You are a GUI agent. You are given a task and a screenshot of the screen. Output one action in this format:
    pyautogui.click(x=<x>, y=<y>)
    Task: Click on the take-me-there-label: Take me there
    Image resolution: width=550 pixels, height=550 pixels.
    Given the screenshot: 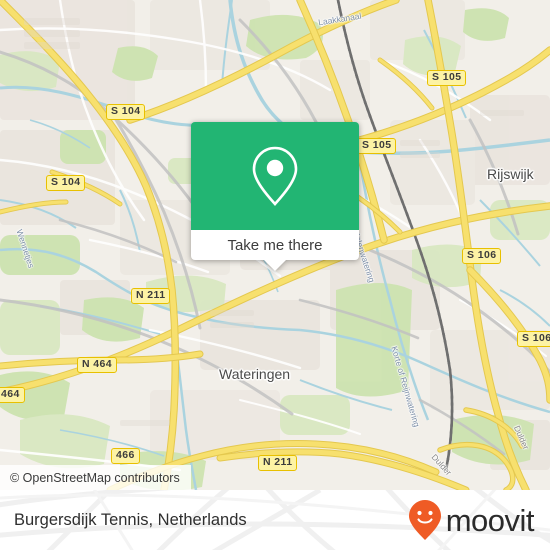 What is the action you would take?
    pyautogui.click(x=275, y=245)
    